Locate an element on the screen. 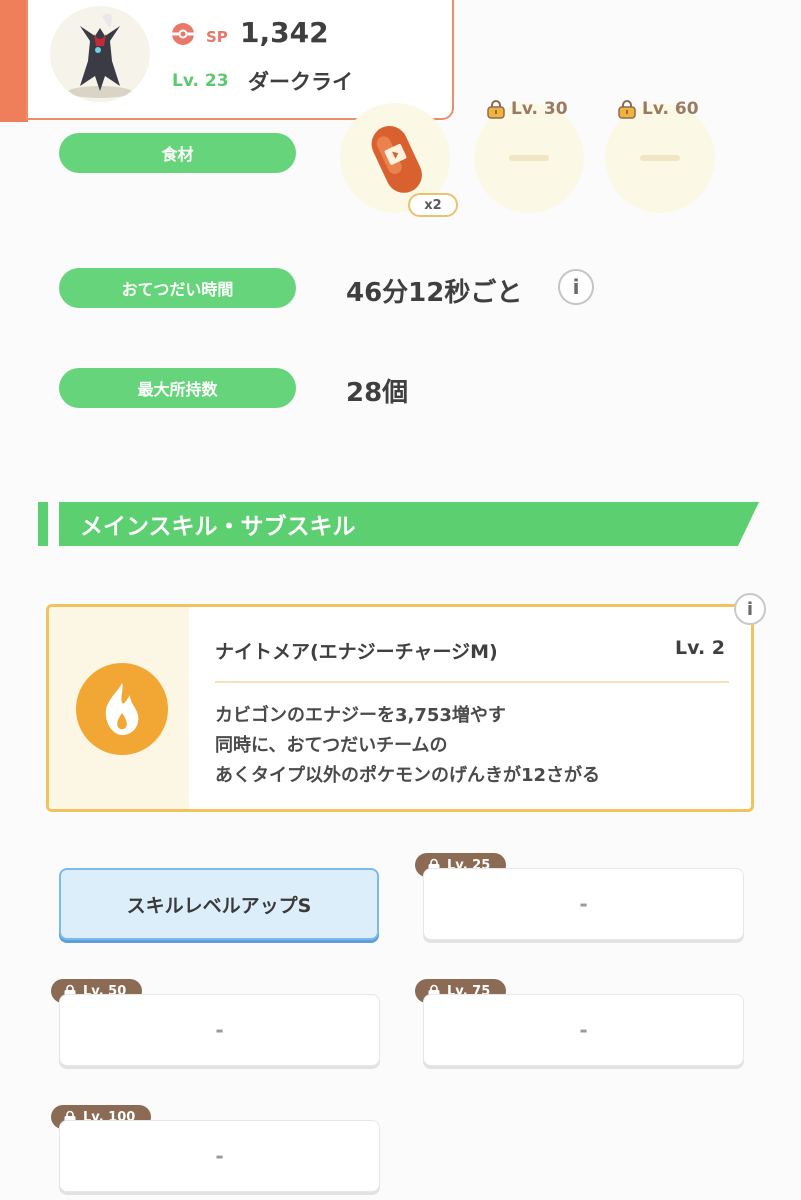 Image resolution: width=801 pixels, height=1200 pixels. main-skill-description-line: カビゴンのエナジーを3,753増やす is located at coordinates (360, 715).